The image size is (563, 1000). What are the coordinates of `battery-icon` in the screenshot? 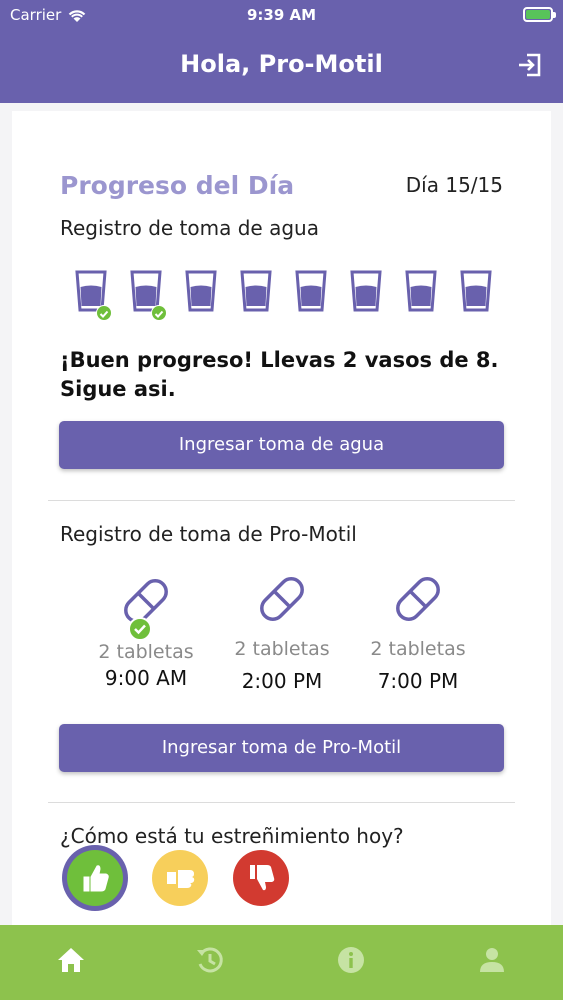 It's located at (539, 14).